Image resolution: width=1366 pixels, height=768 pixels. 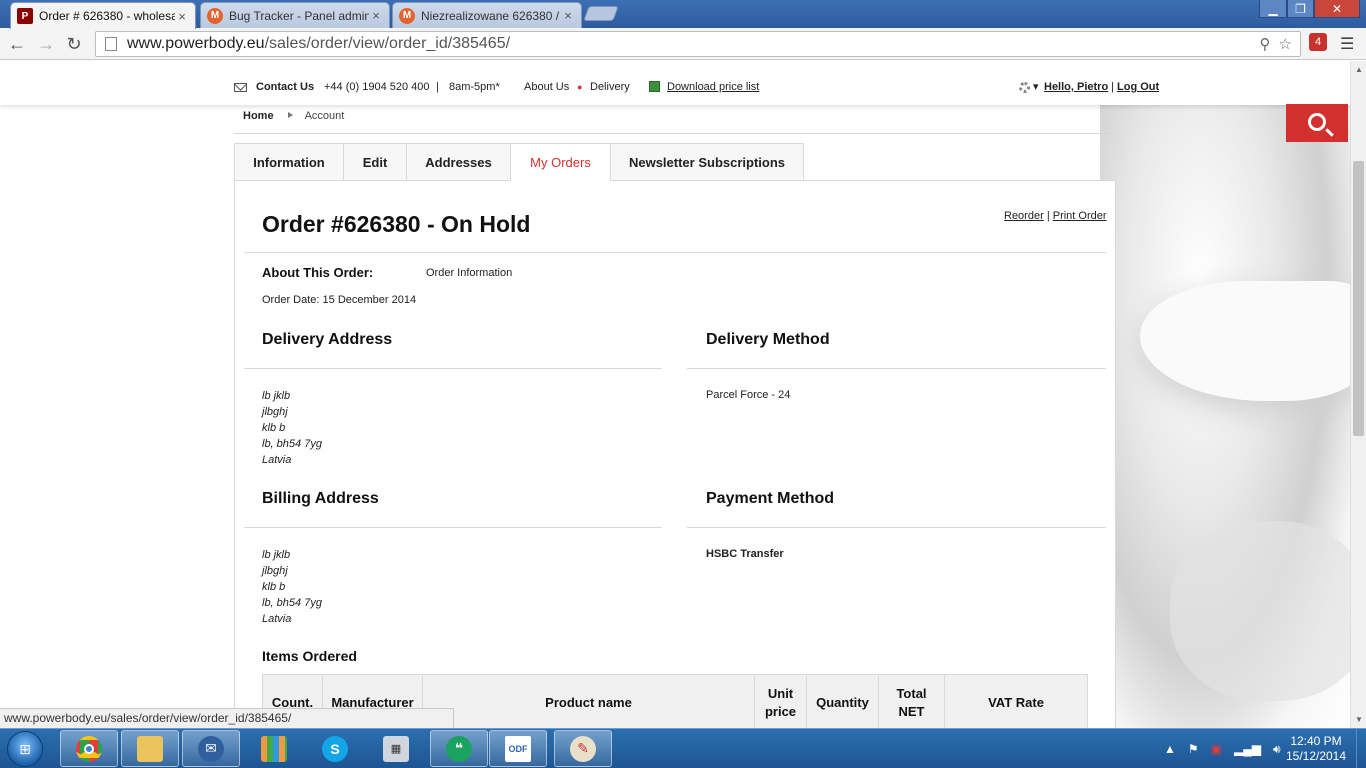 I want to click on taskbar-paint: ✎, so click(x=583, y=748).